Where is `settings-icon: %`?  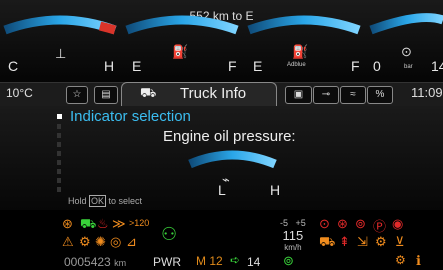
settings-icon: % is located at coordinates (380, 94).